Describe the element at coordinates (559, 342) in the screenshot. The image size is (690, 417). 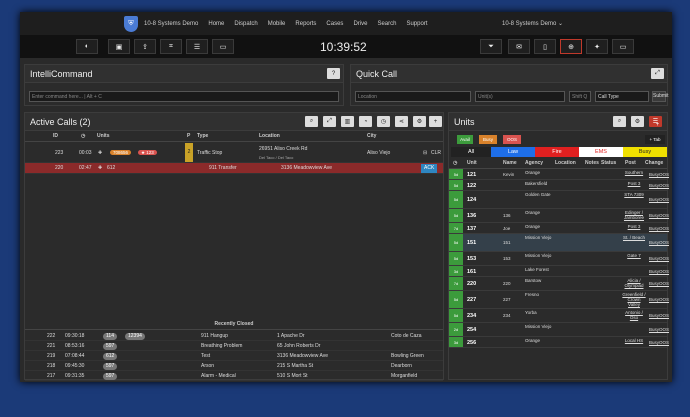
I see `unit-row: 3d 256 Orange Local HS Busy OOS` at that location.